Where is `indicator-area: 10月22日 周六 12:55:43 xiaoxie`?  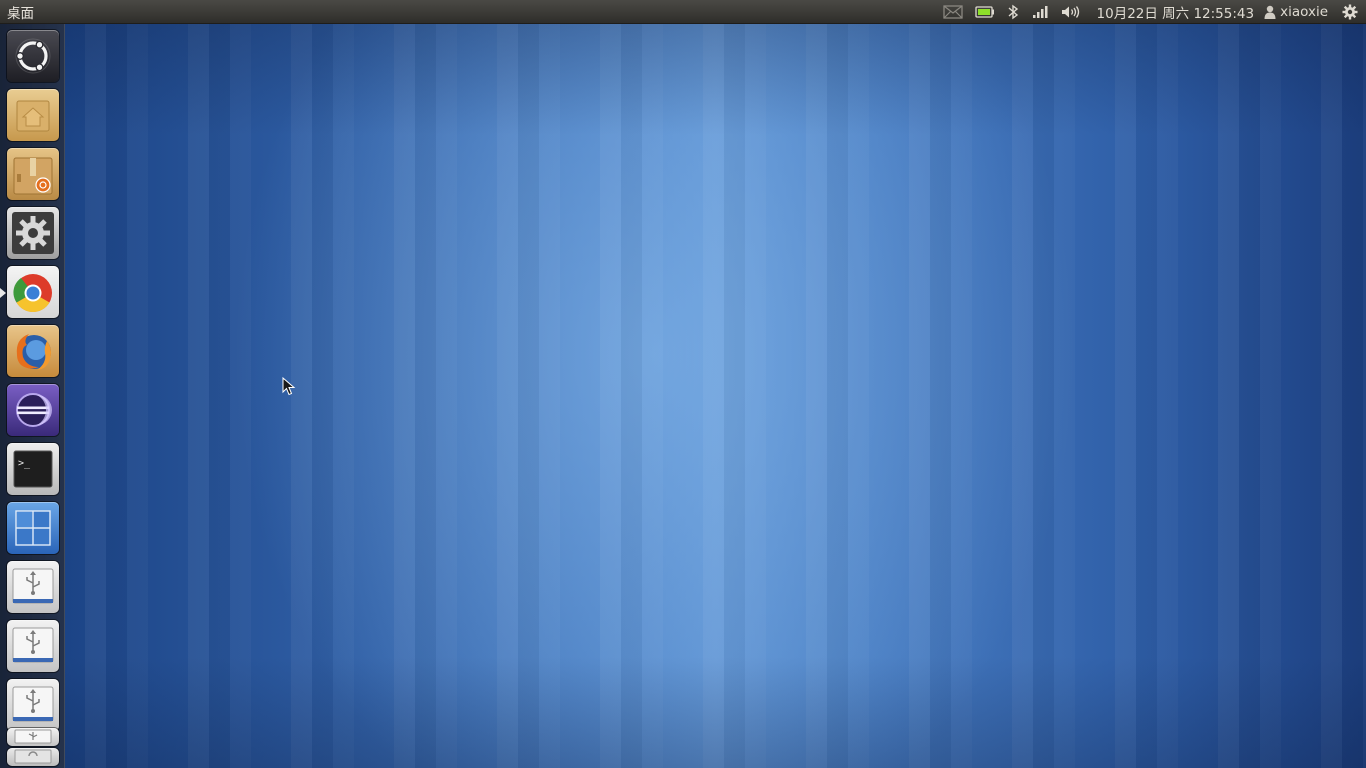 indicator-area: 10月22日 周六 12:55:43 xiaoxie is located at coordinates (1151, 12).